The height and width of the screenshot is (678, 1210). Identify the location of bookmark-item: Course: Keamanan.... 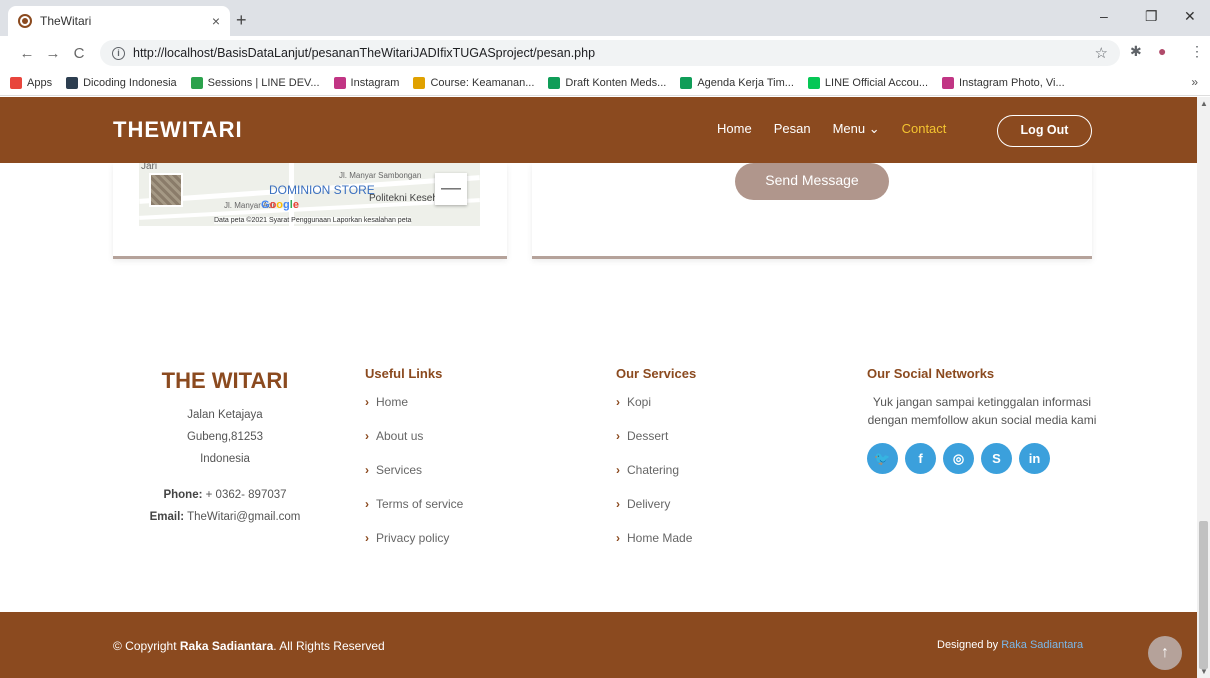
(474, 82).